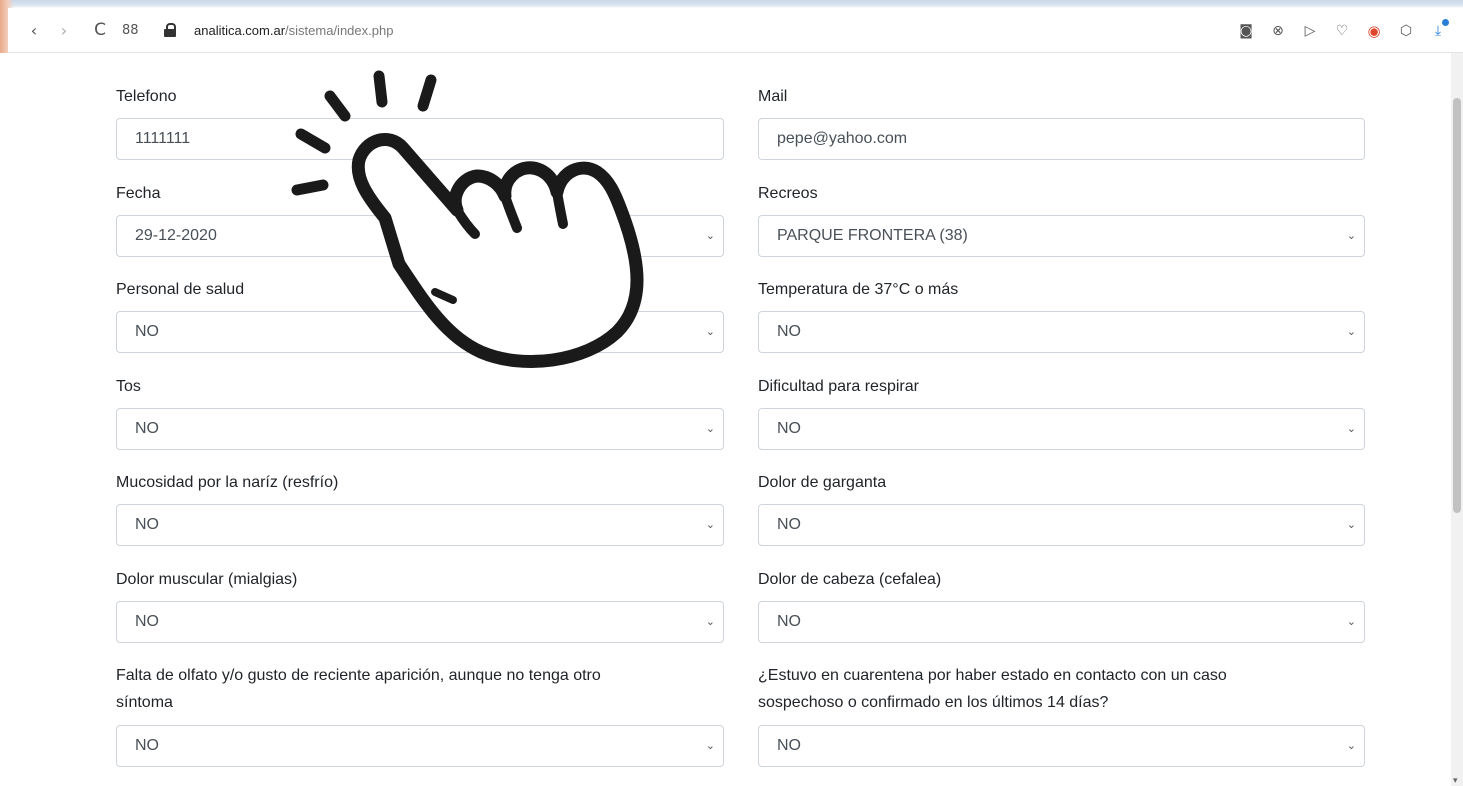 This screenshot has height=786, width=1463. Describe the element at coordinates (64, 30) in the screenshot. I see `forward-button: ›` at that location.